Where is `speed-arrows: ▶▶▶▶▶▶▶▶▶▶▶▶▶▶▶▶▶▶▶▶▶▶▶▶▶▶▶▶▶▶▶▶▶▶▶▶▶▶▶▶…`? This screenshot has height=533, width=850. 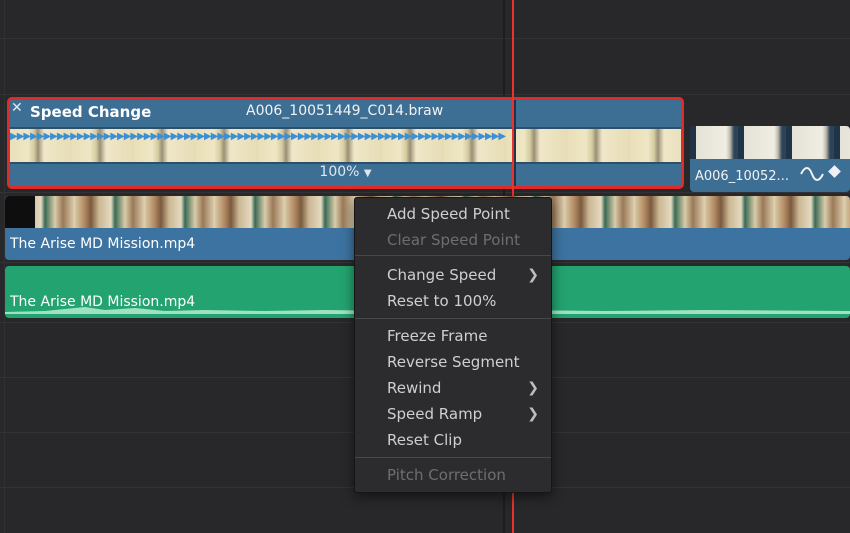
speed-arrows: ▶▶▶▶▶▶▶▶▶▶▶▶▶▶▶▶▶▶▶▶▶▶▶▶▶▶▶▶▶▶▶▶▶▶▶▶▶▶▶▶… is located at coordinates (258, 137).